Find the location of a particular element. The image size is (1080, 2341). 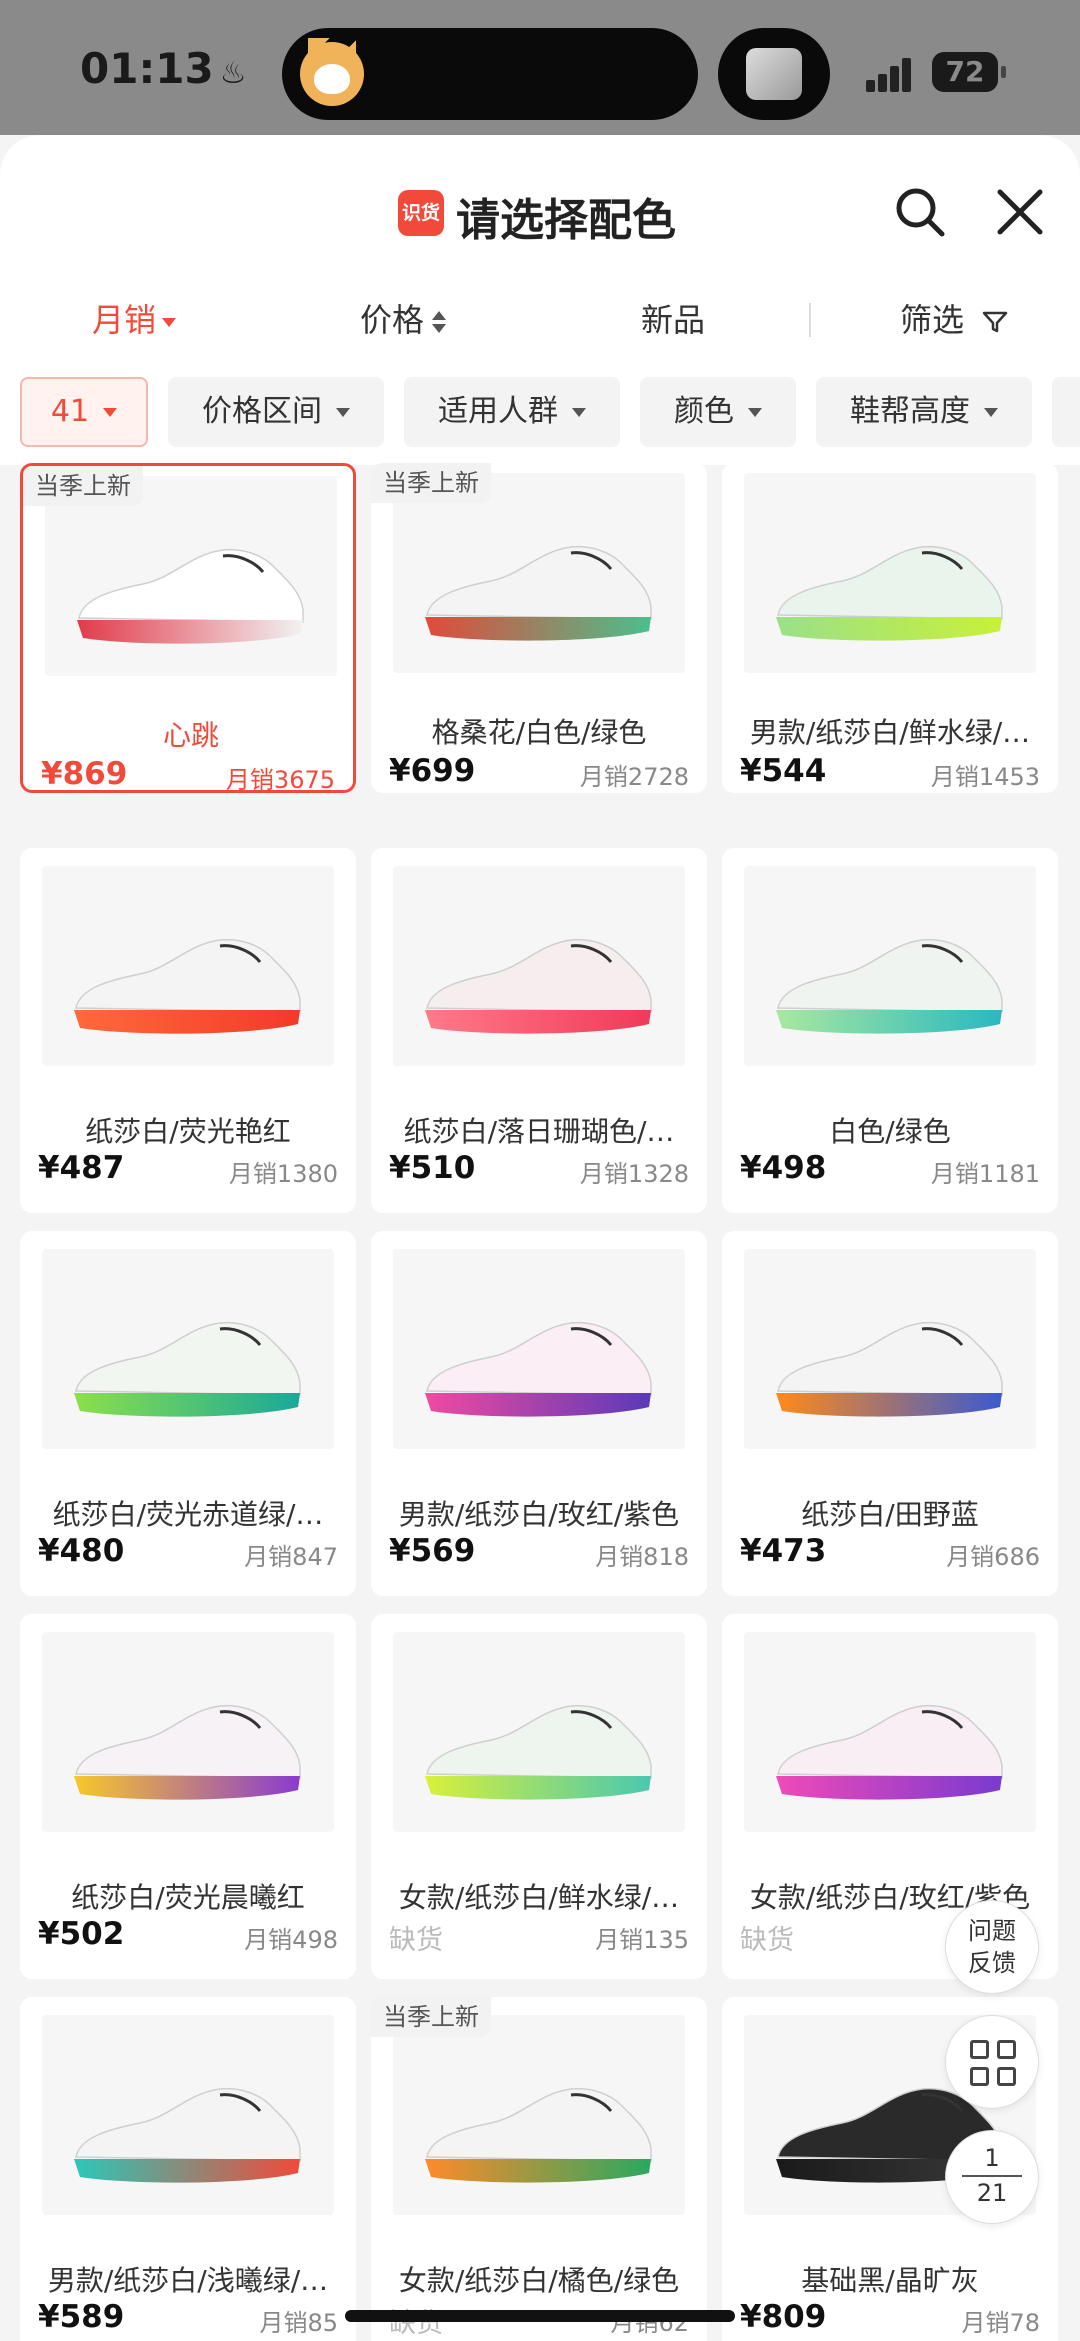

product-card: 纸莎白/荧光赤道绿/… ¥480 月销847 is located at coordinates (188, 1413).